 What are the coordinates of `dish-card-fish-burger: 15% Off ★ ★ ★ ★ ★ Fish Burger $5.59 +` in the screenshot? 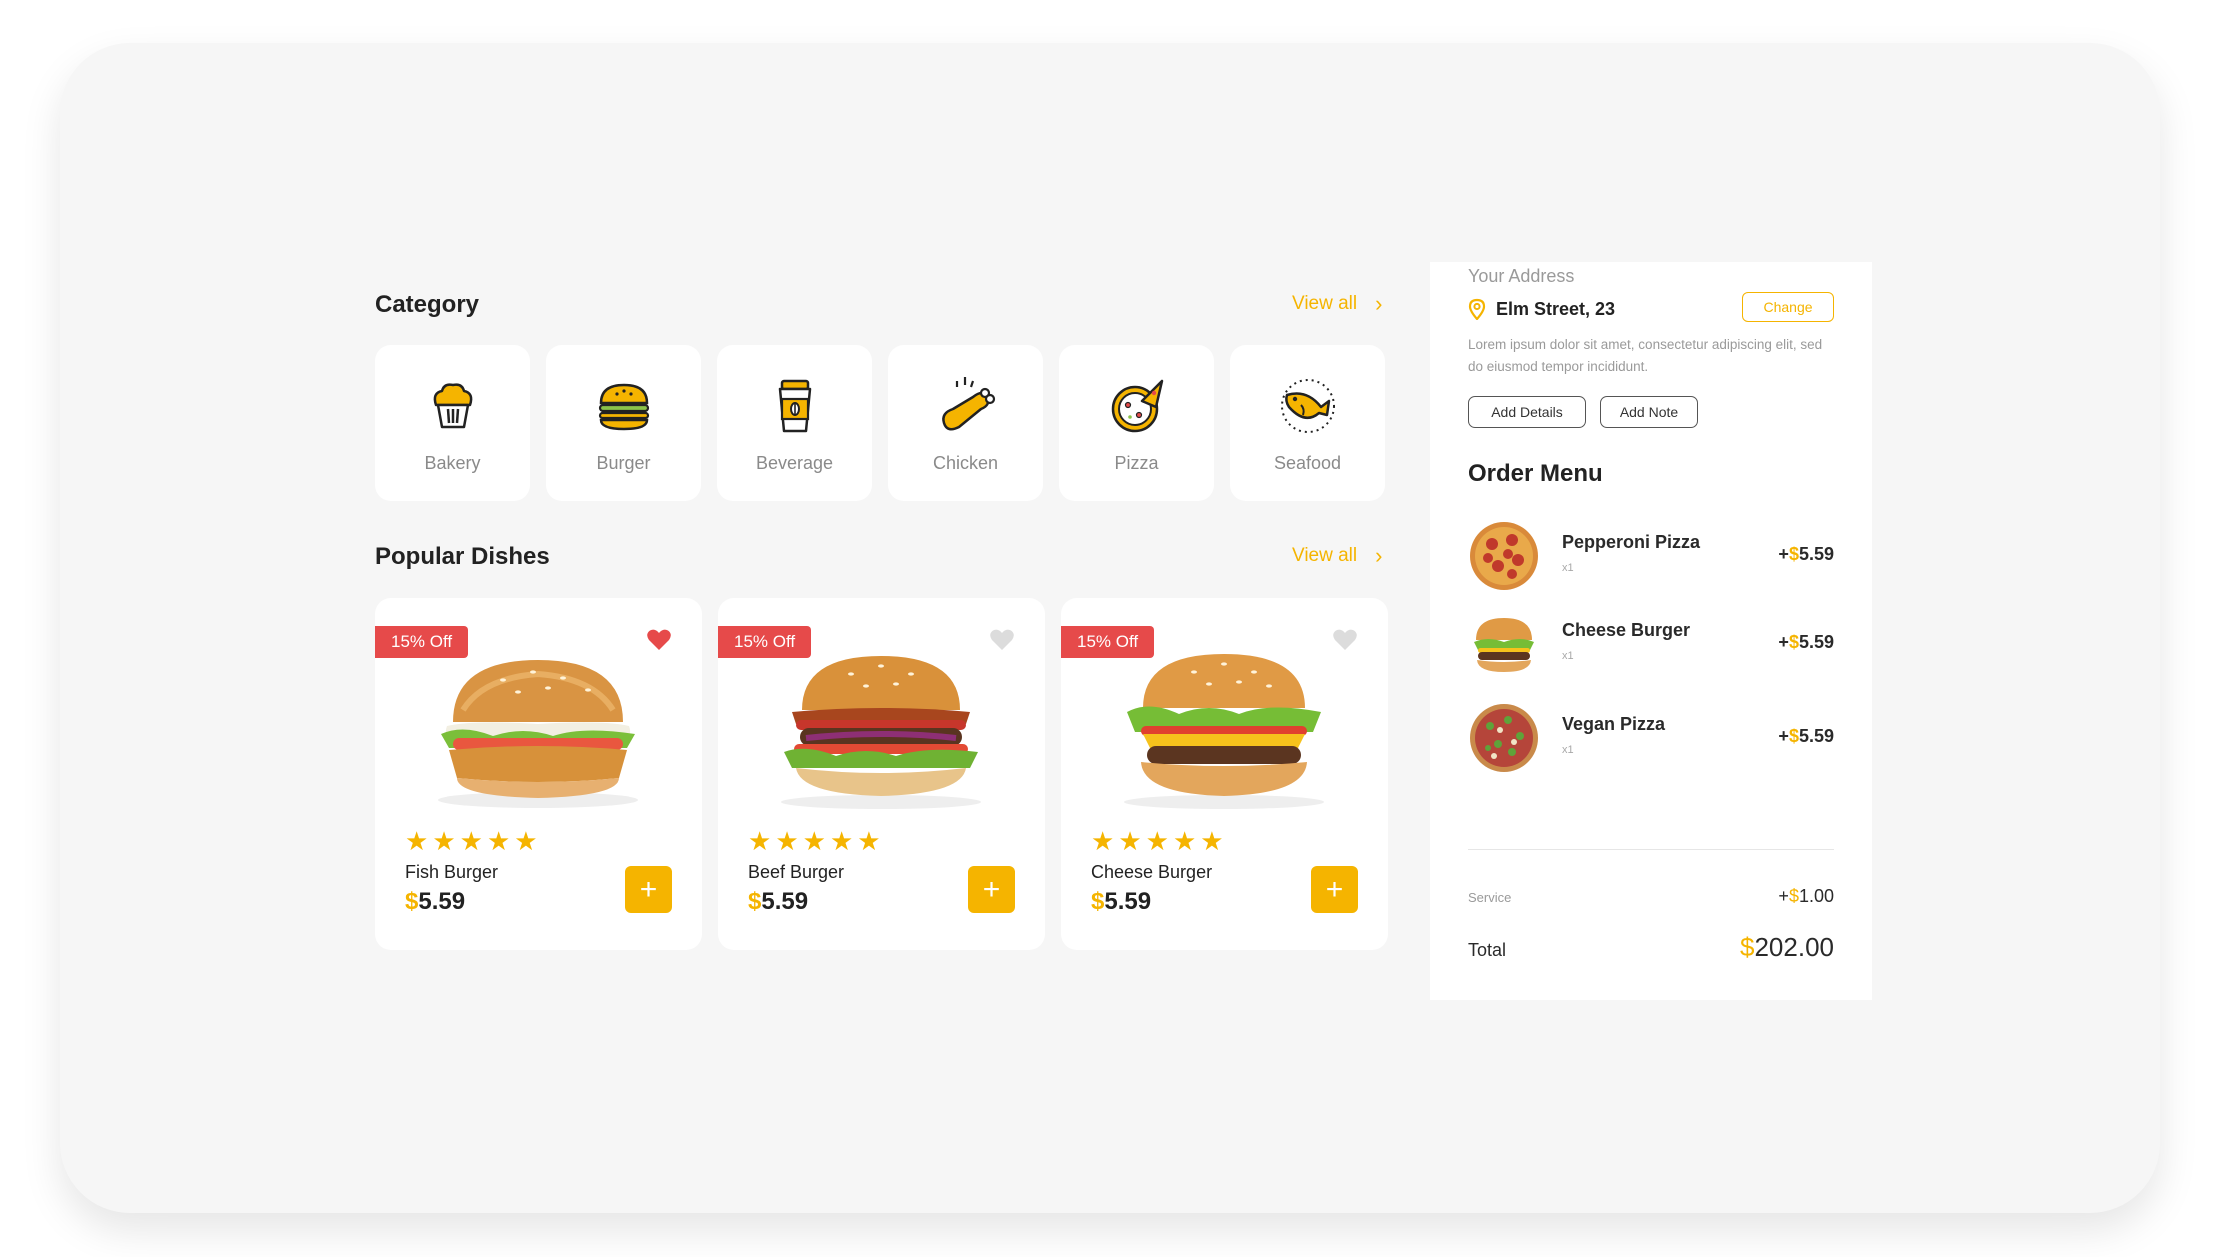 It's located at (538, 774).